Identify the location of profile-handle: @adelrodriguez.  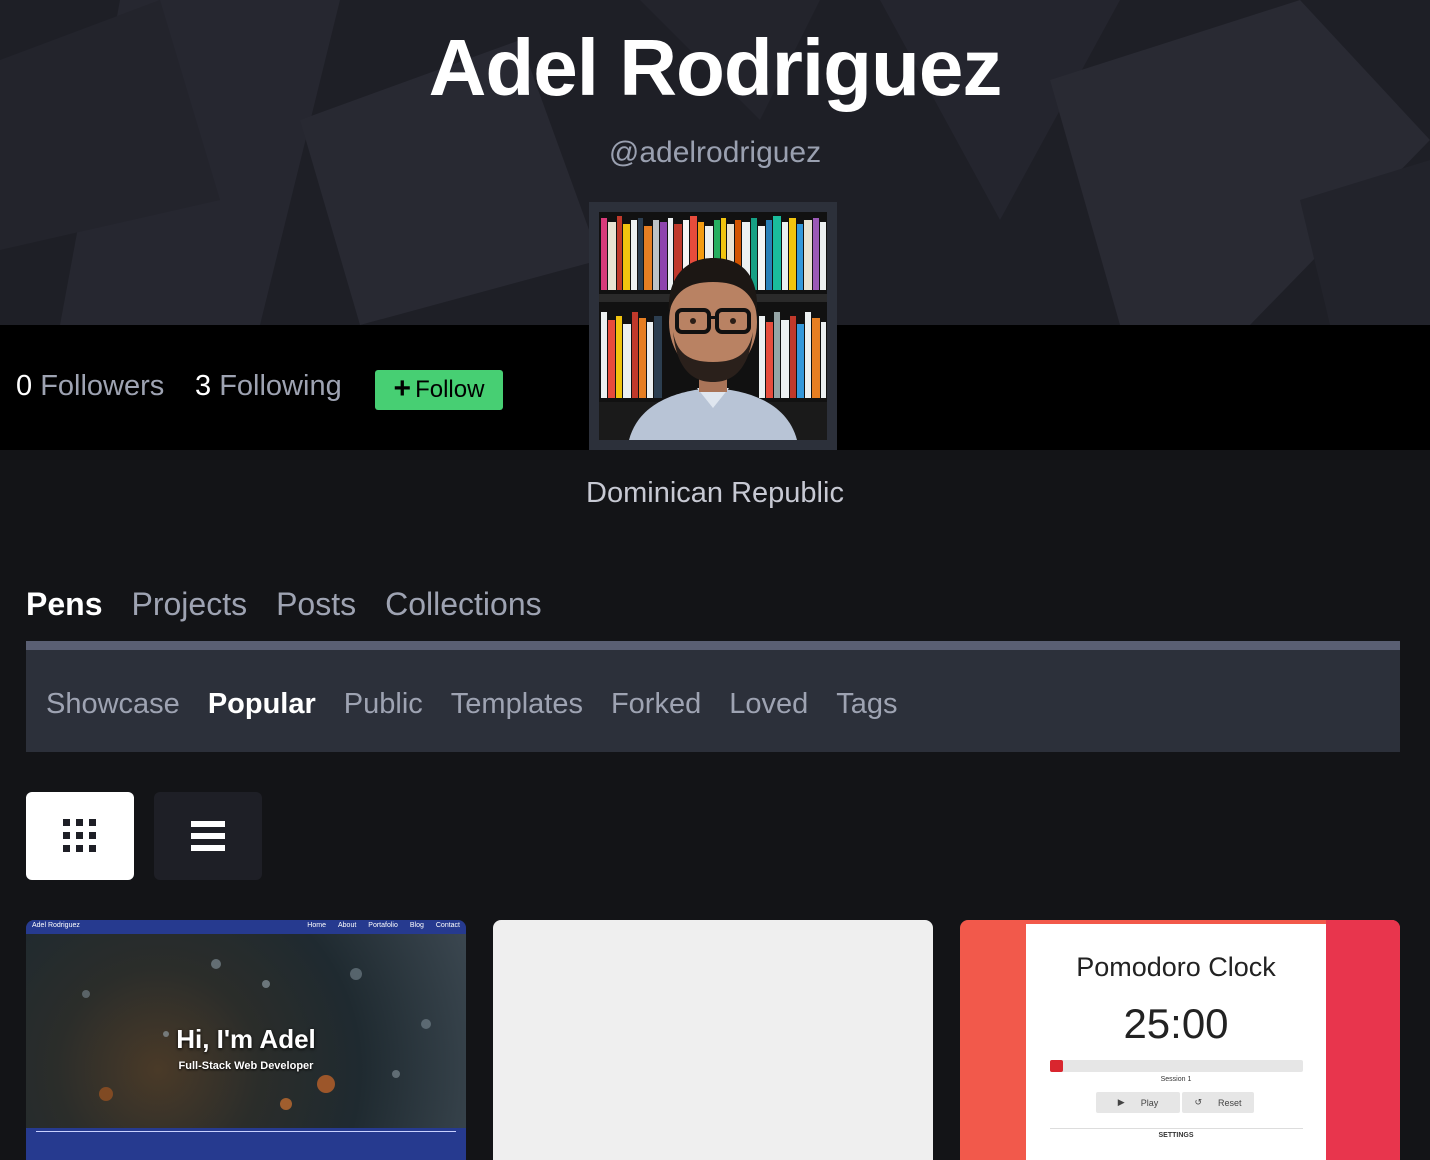
(715, 152).